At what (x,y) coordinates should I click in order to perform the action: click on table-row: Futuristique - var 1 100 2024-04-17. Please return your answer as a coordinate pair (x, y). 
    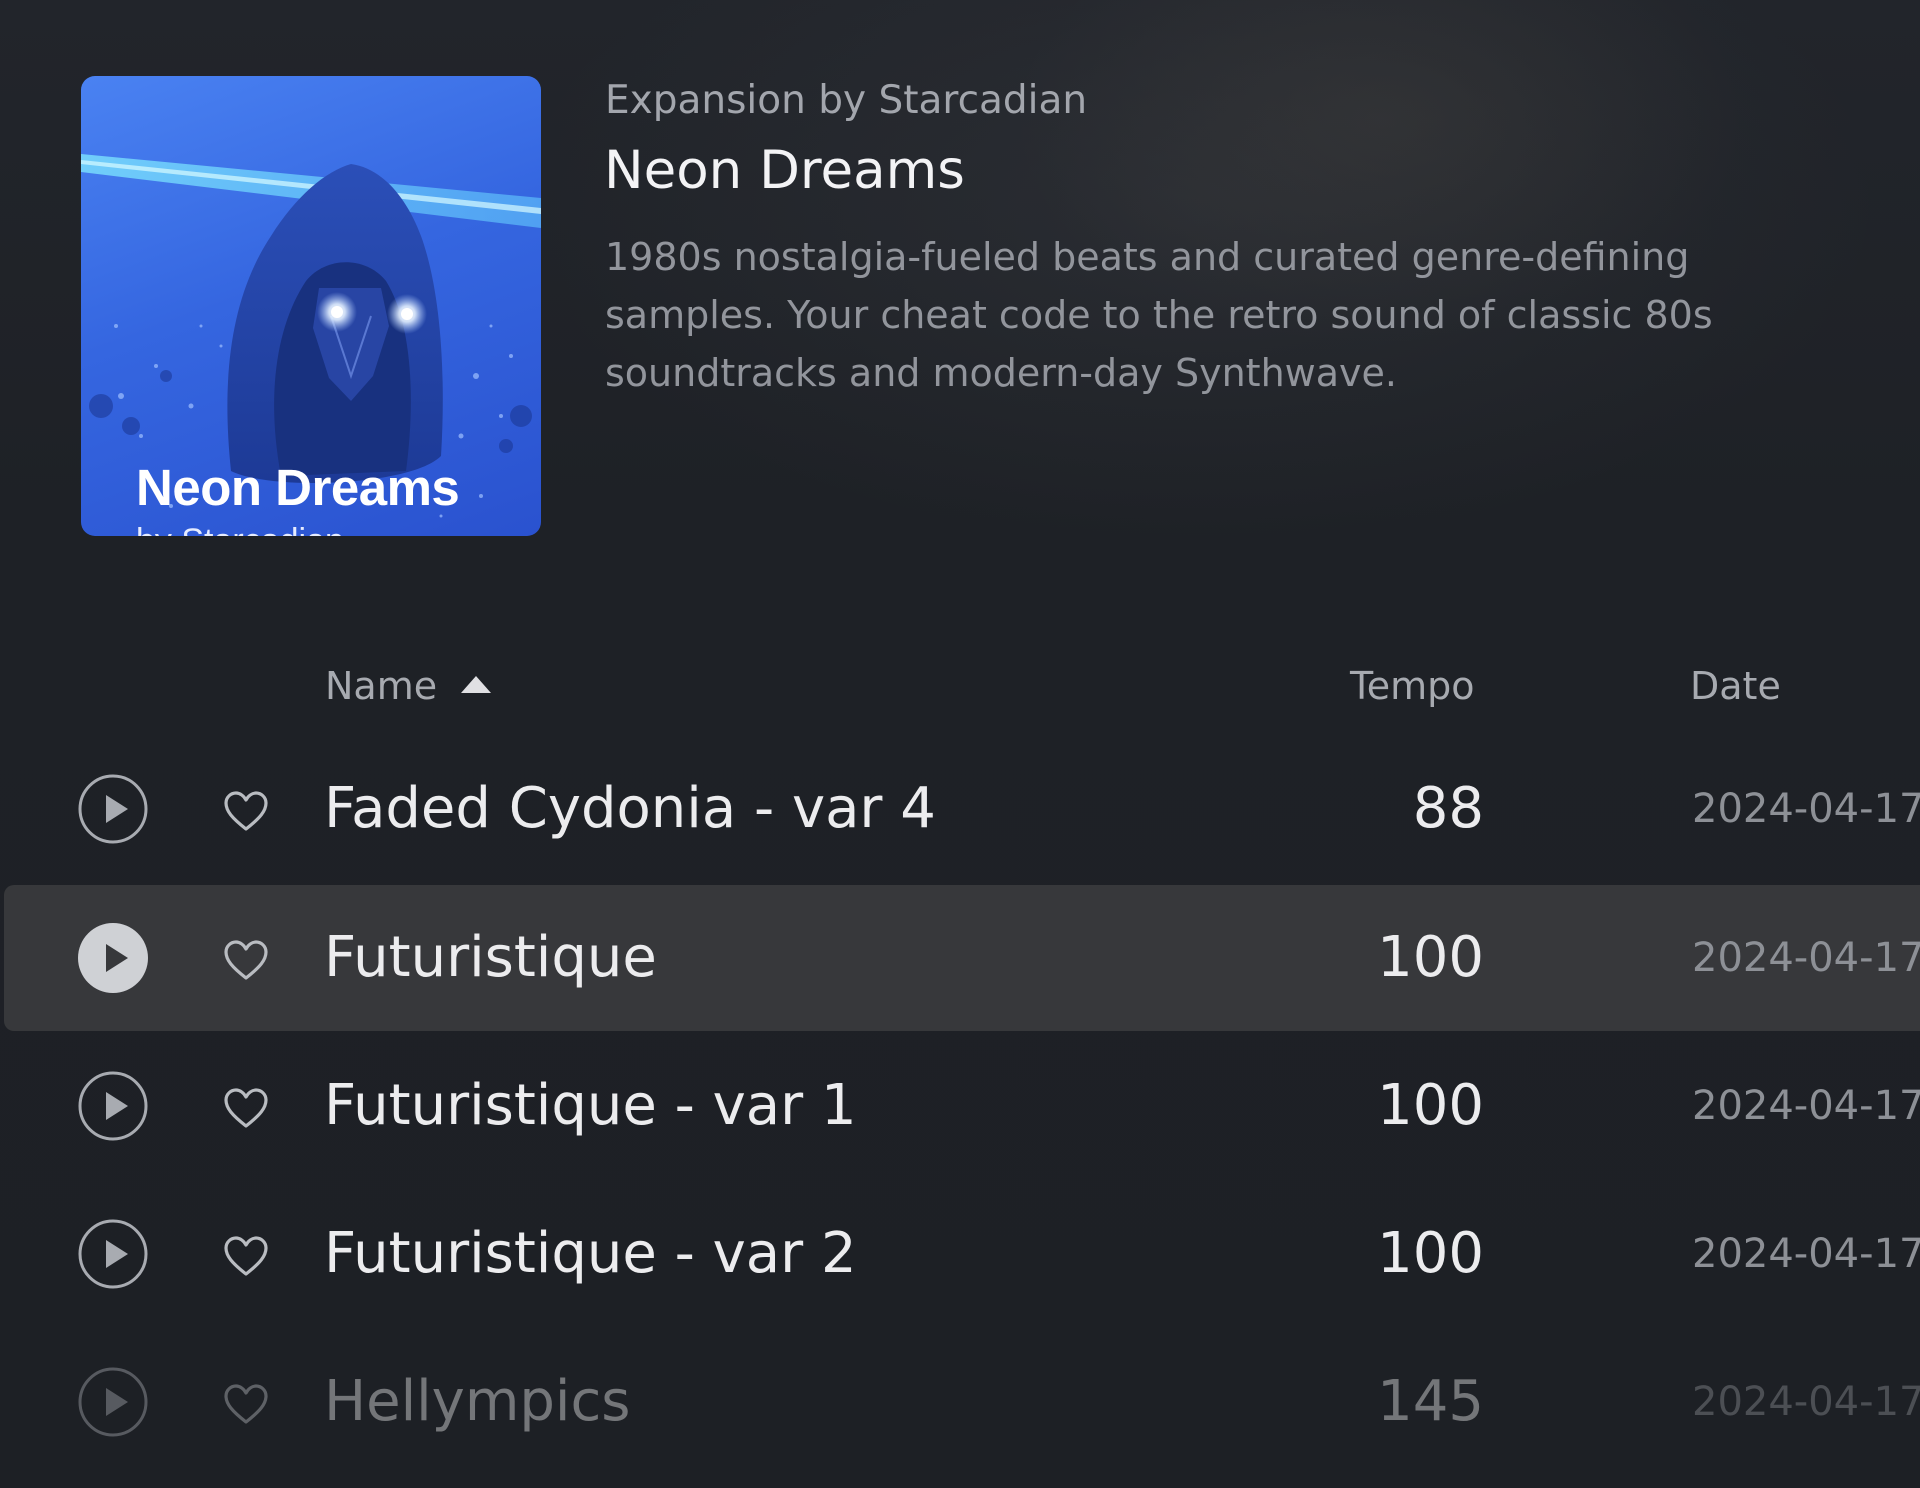
    Looking at the image, I should click on (962, 1106).